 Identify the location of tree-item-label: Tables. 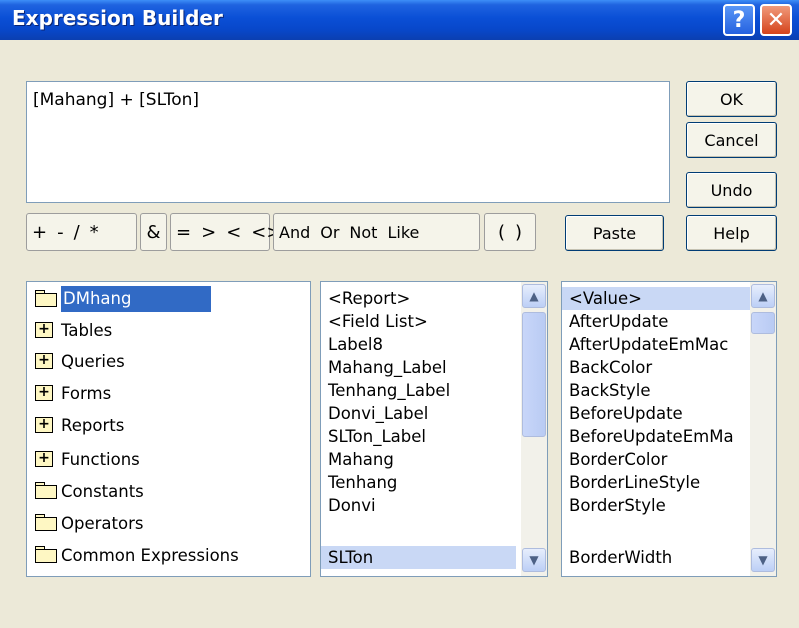
(87, 330).